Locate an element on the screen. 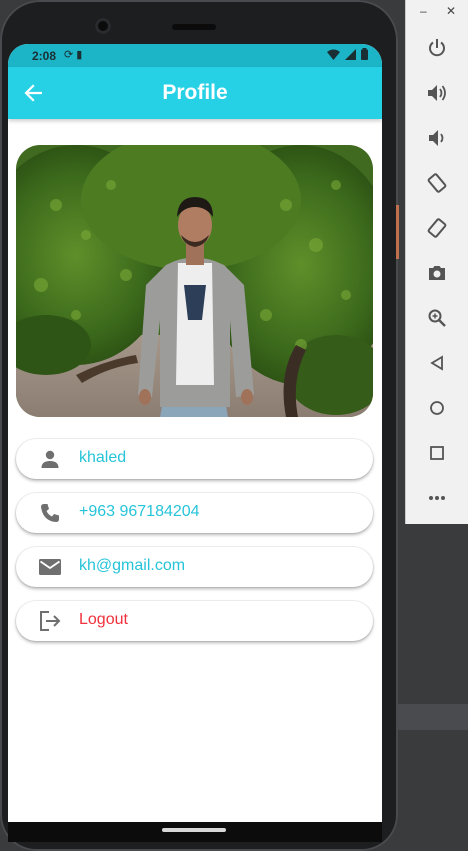  phone-side-button is located at coordinates (397, 232).